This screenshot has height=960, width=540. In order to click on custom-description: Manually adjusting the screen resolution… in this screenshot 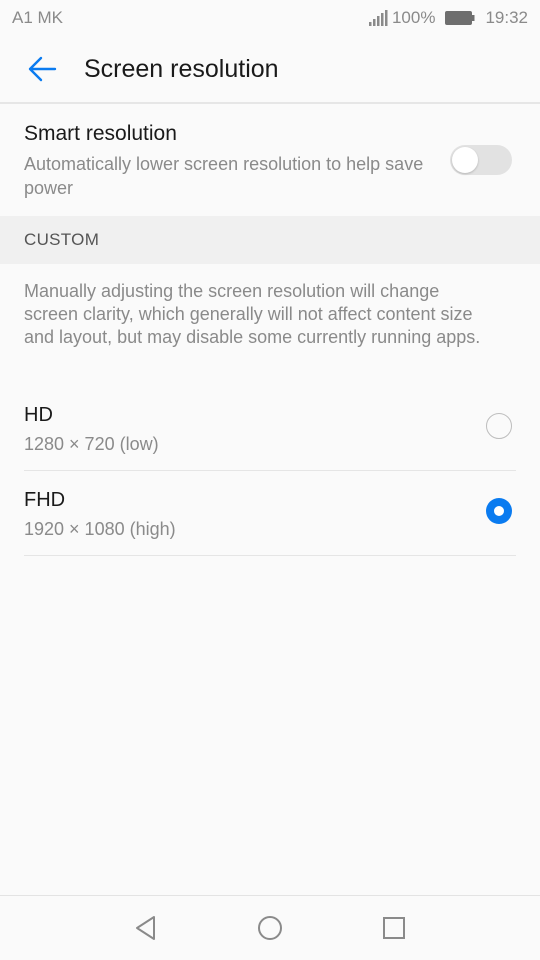, I will do `click(252, 314)`.